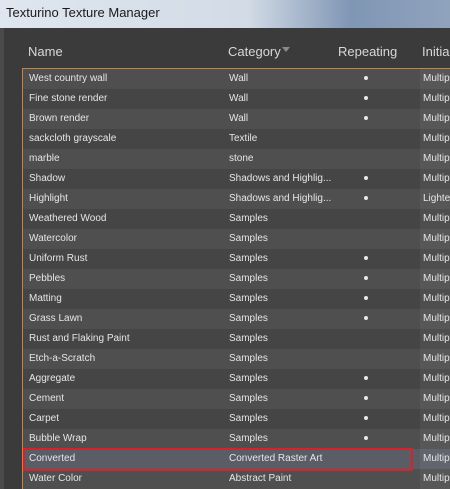 The height and width of the screenshot is (489, 450). I want to click on table-row: marble stone Multipl, so click(236, 159).